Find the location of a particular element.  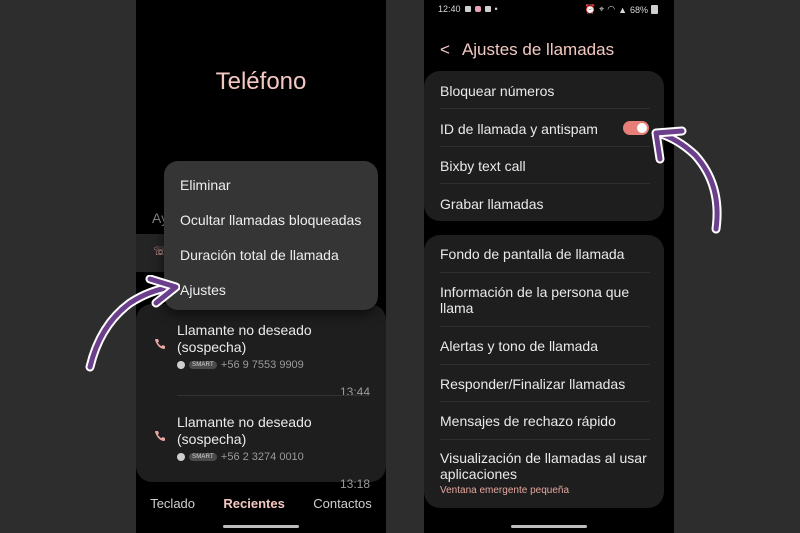

setting-record-calls: Grabar llamadas is located at coordinates (545, 204).